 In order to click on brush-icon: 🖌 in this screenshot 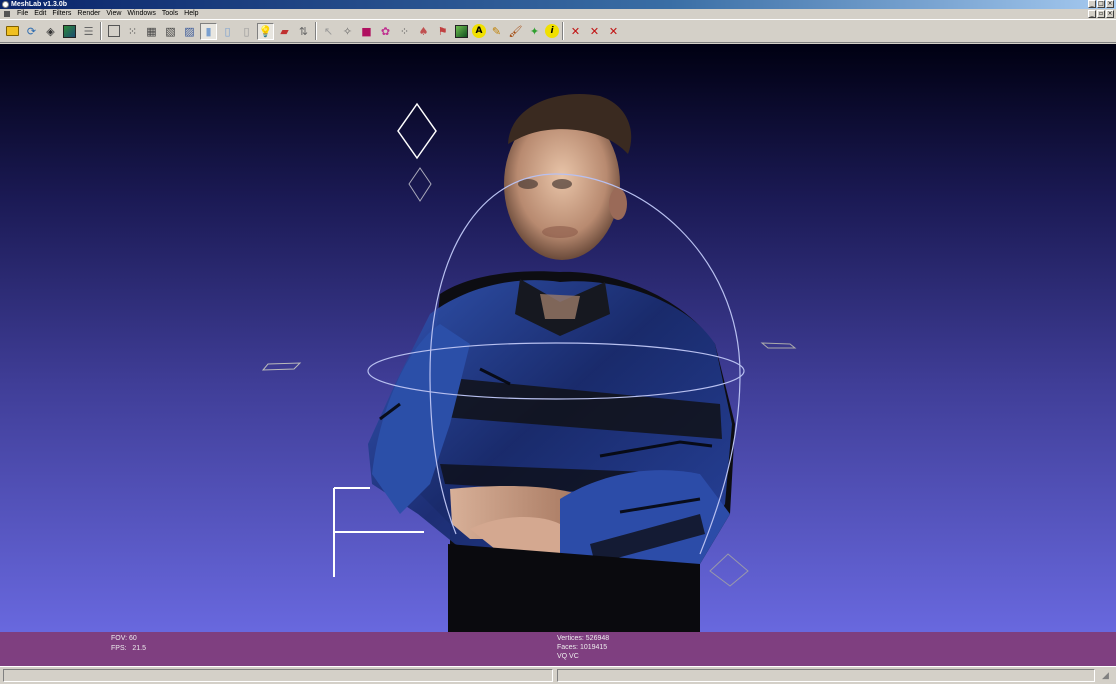, I will do `click(515, 31)`.